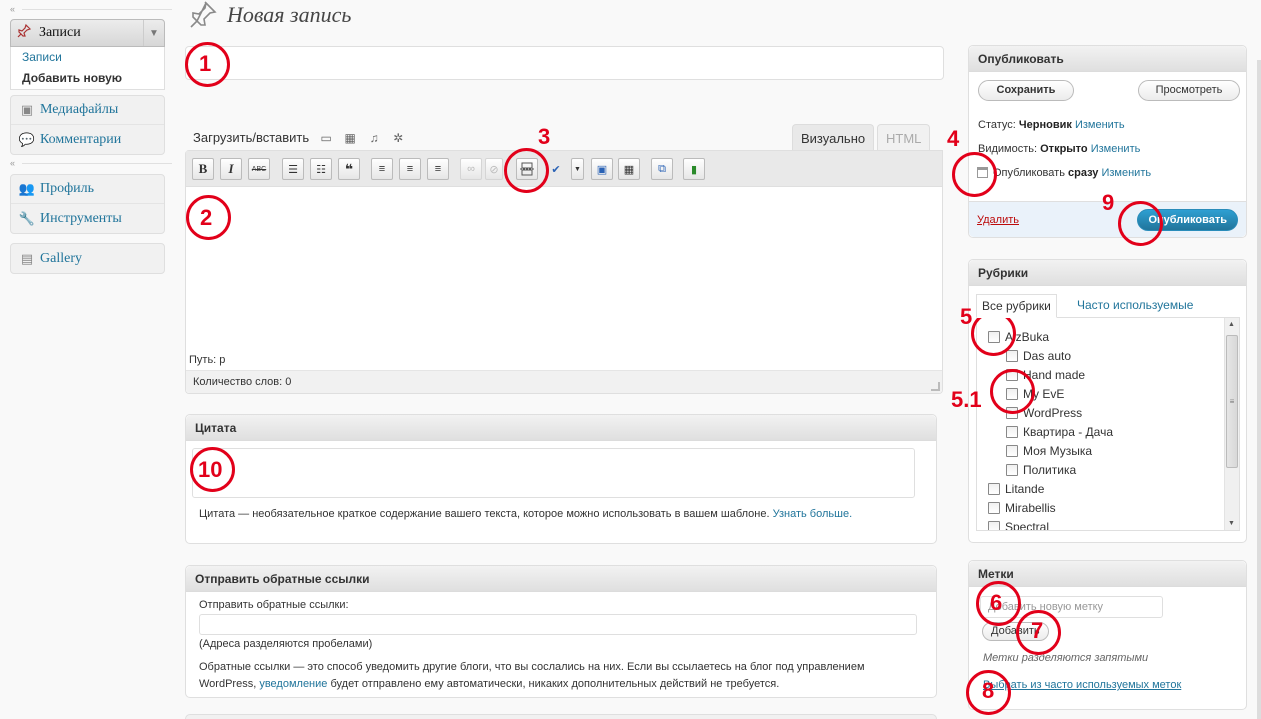 The width and height of the screenshot is (1261, 719). I want to click on align-center-button: ≡, so click(410, 169).